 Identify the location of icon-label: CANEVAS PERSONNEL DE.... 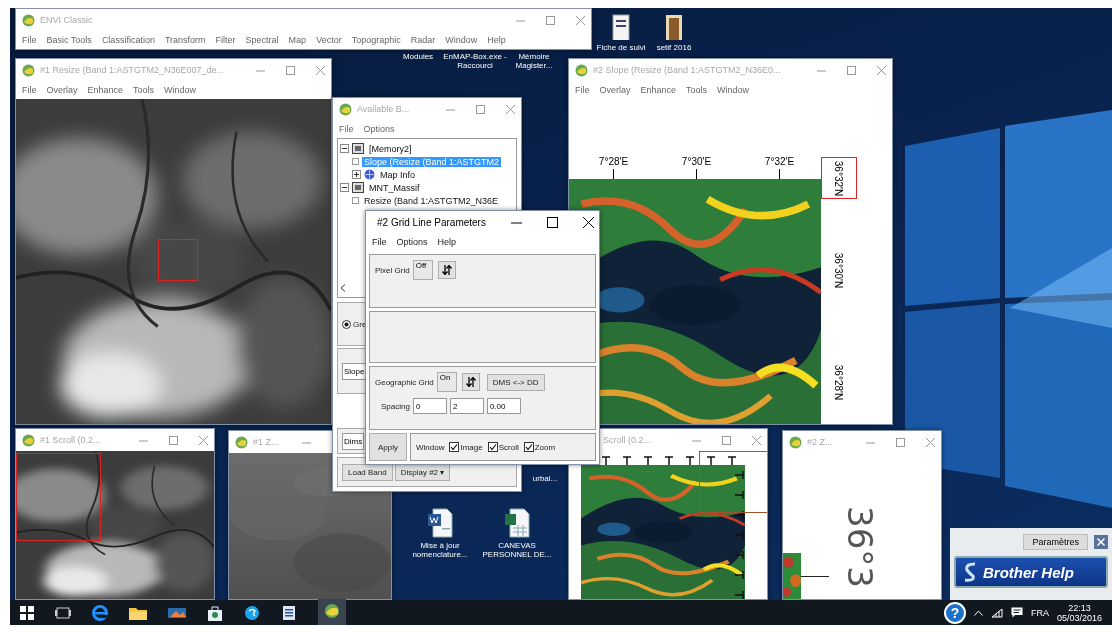
(517, 550).